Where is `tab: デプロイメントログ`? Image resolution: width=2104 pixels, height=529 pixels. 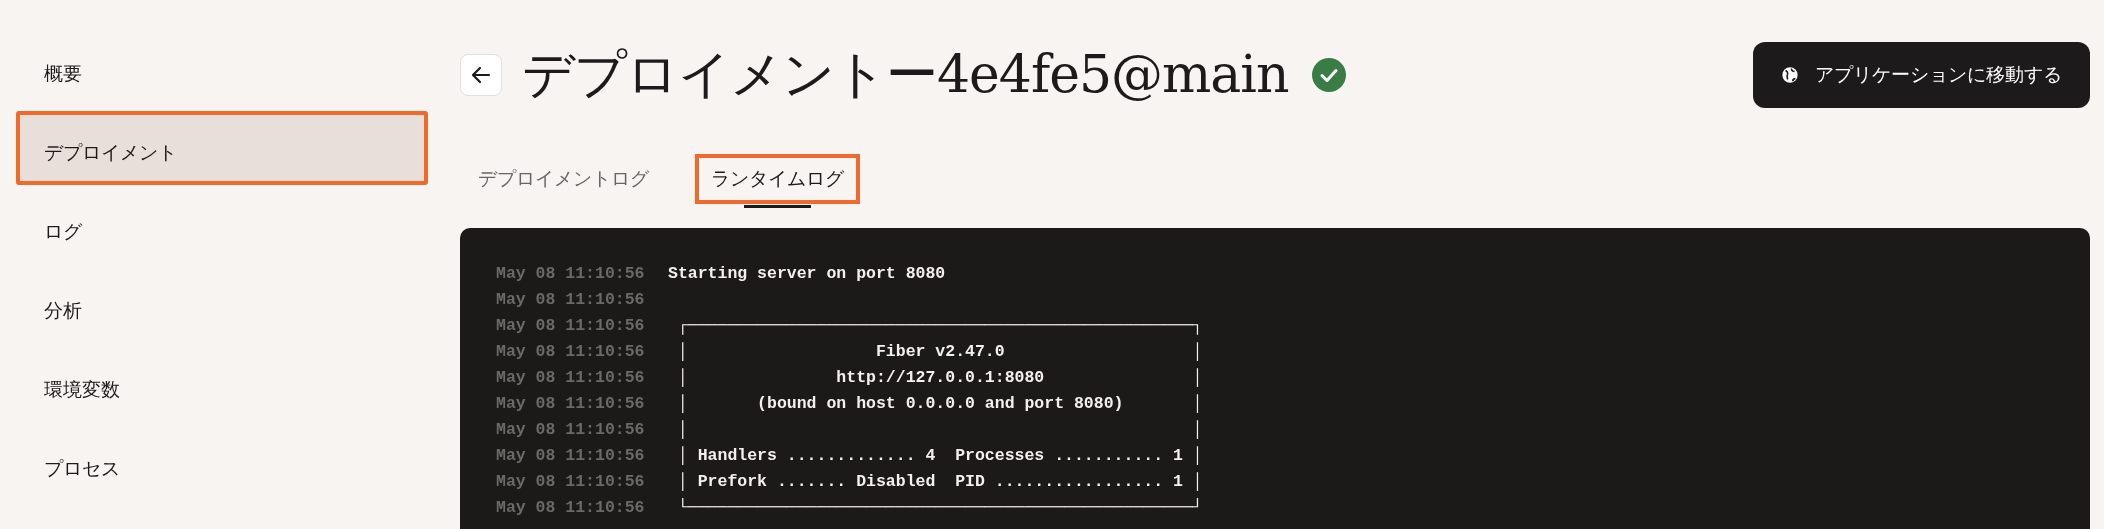
tab: デプロイメントログ is located at coordinates (563, 179).